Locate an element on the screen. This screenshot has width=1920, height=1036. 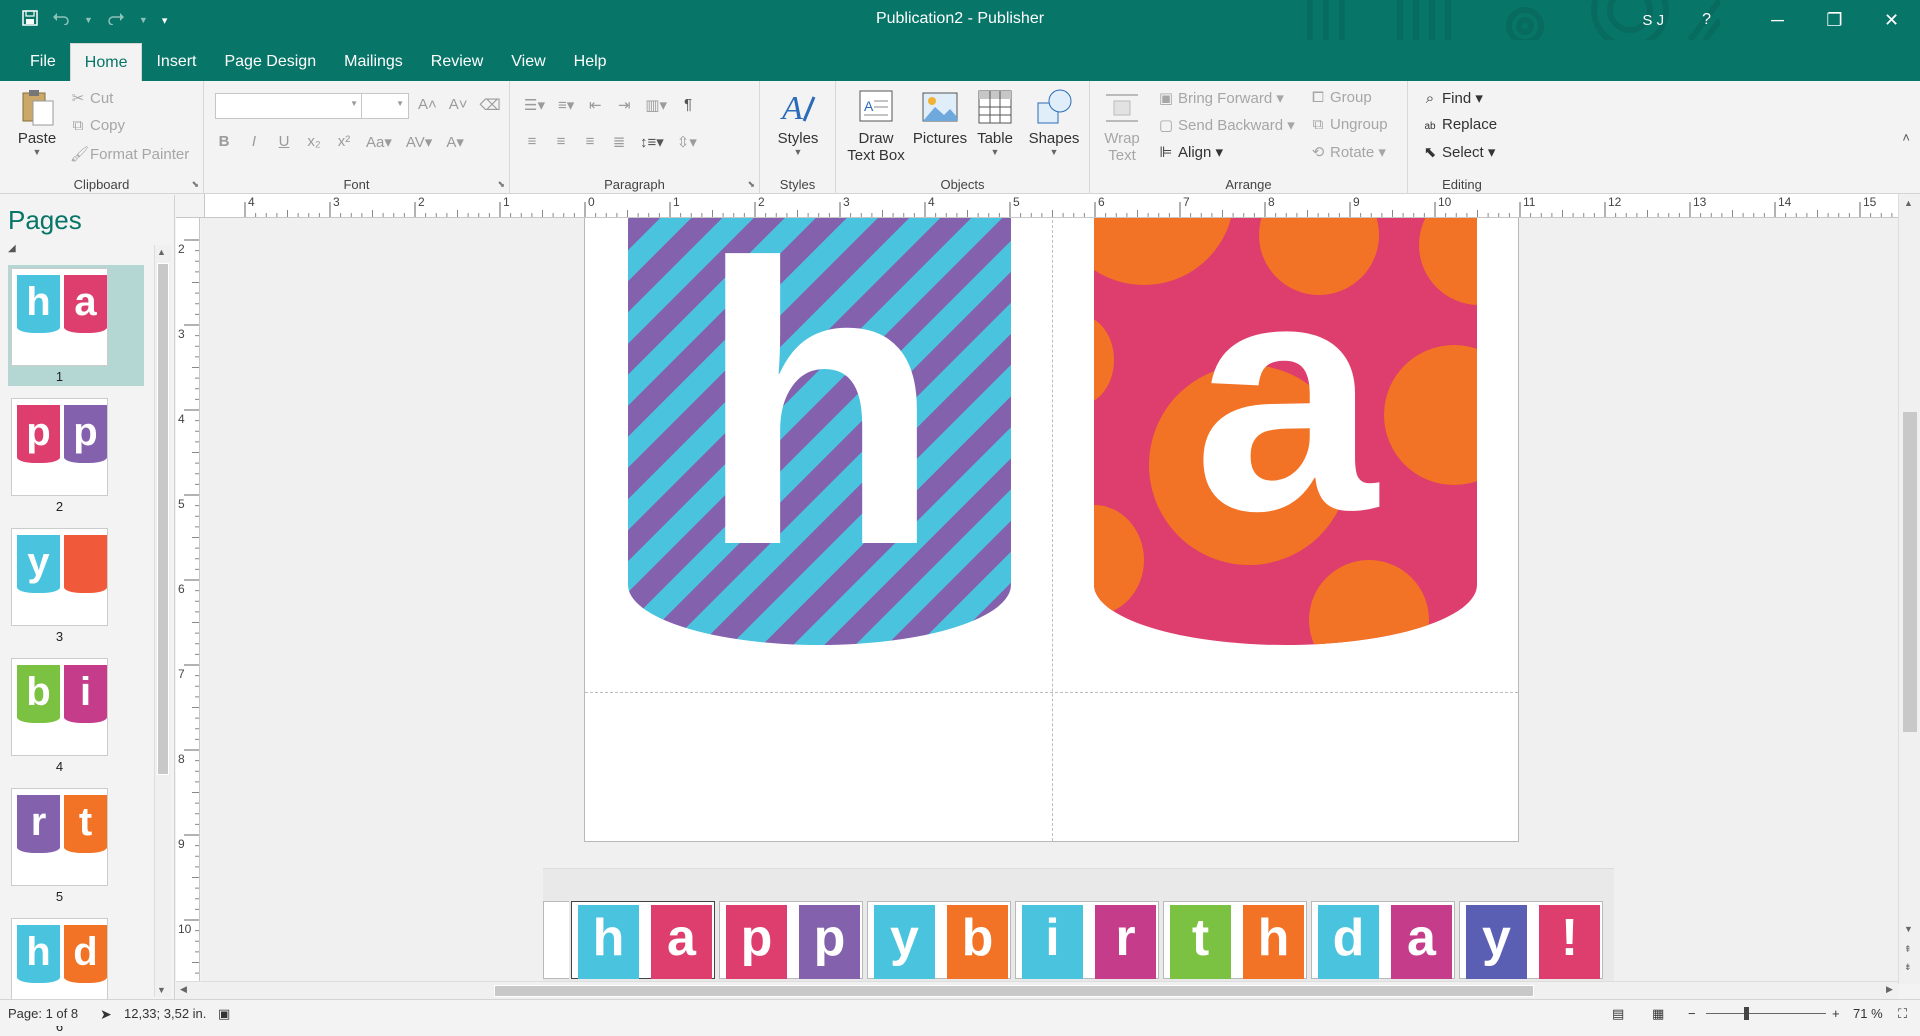
undo-dropdown-icon: ▼ is located at coordinates (88, 20).